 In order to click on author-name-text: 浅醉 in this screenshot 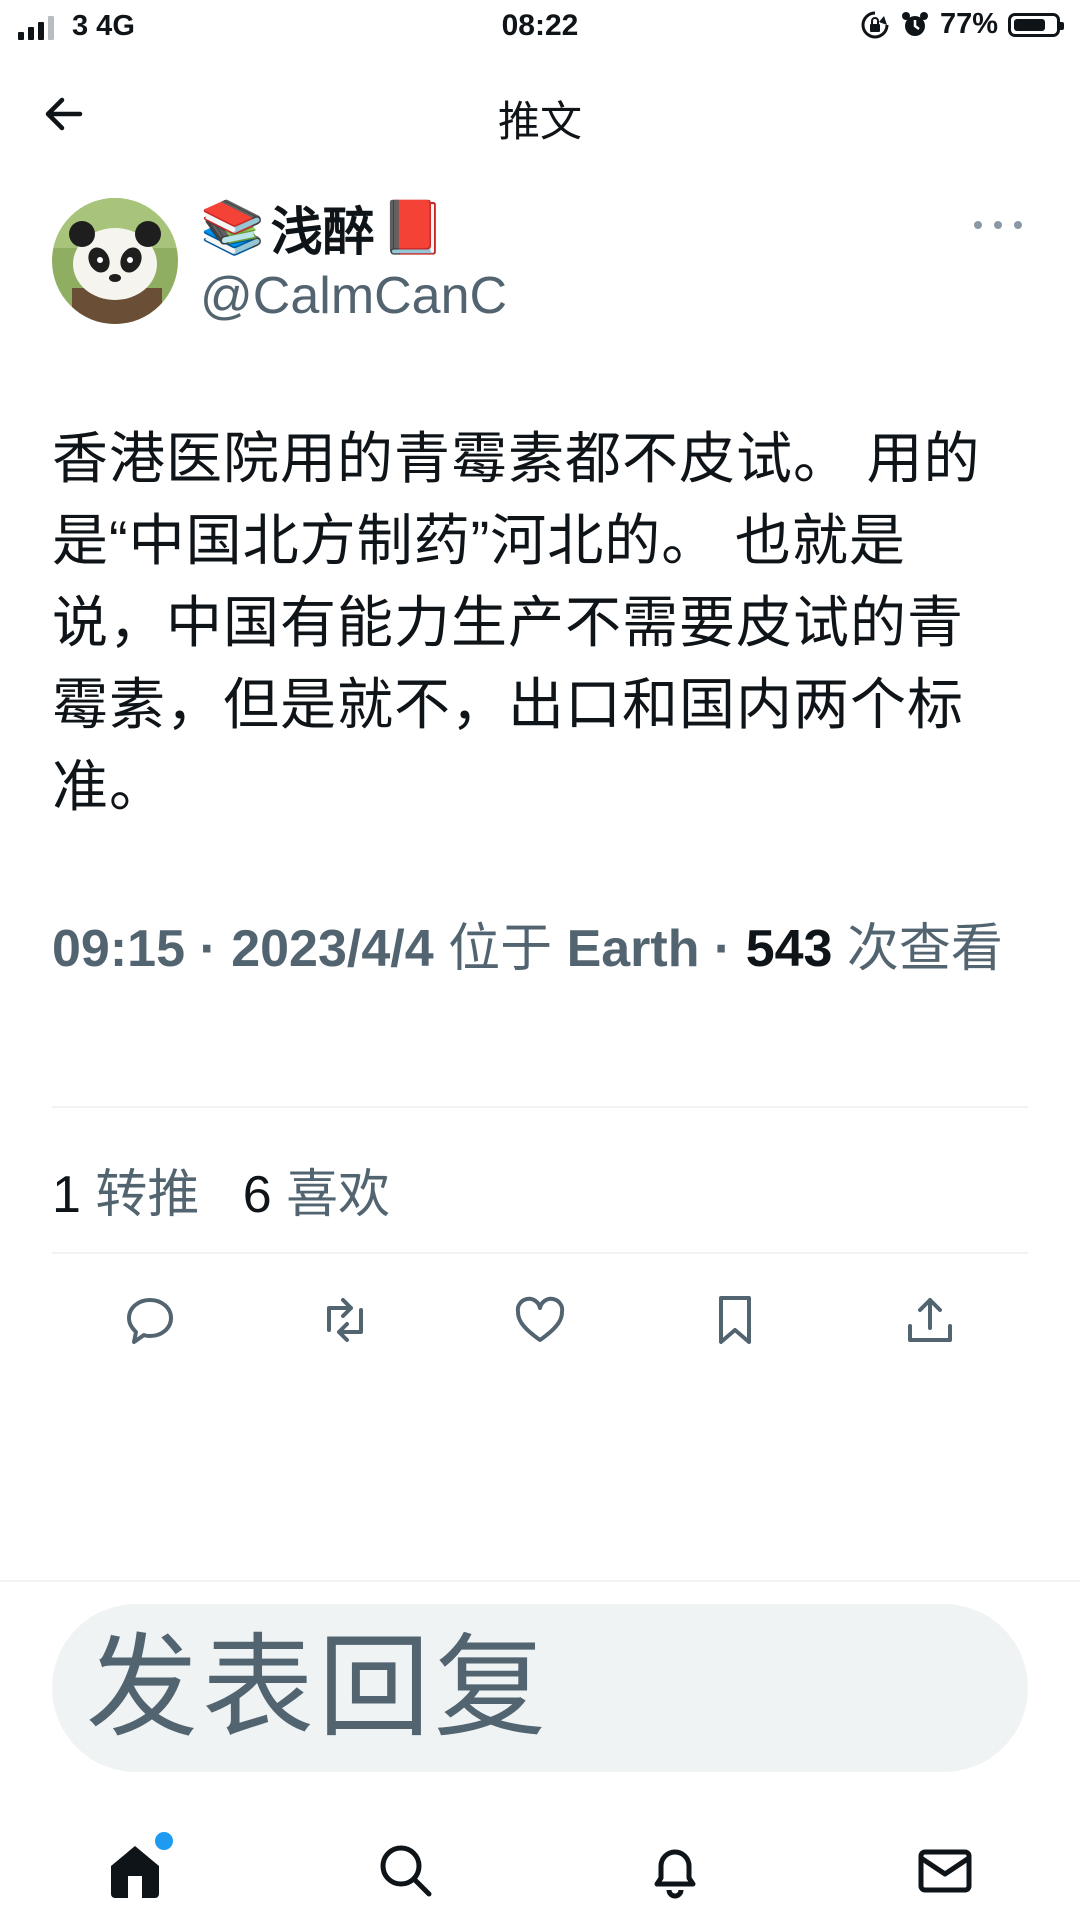, I will do `click(322, 233)`.